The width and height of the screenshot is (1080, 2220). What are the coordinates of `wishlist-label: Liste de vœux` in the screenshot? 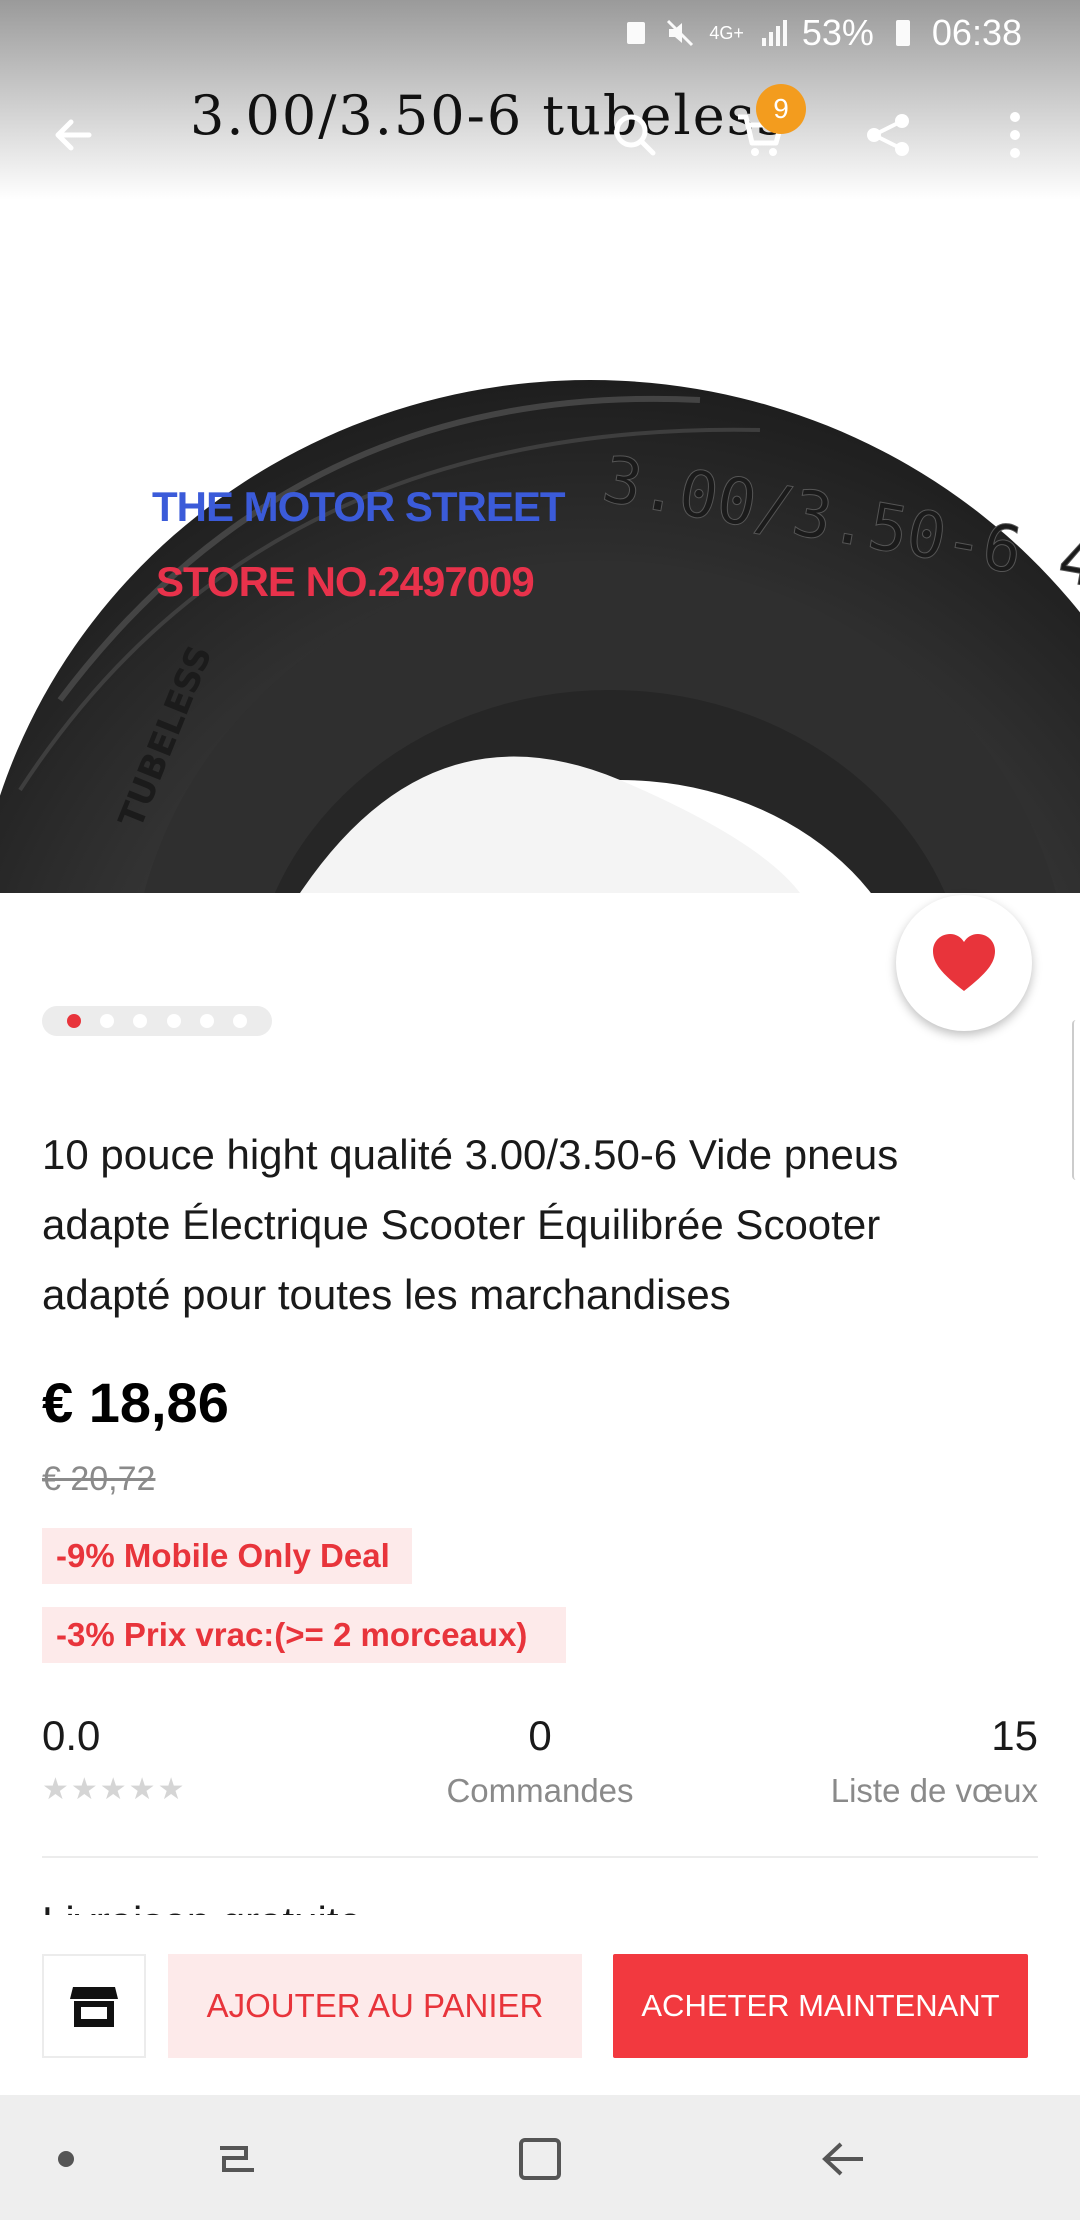 It's located at (934, 1790).